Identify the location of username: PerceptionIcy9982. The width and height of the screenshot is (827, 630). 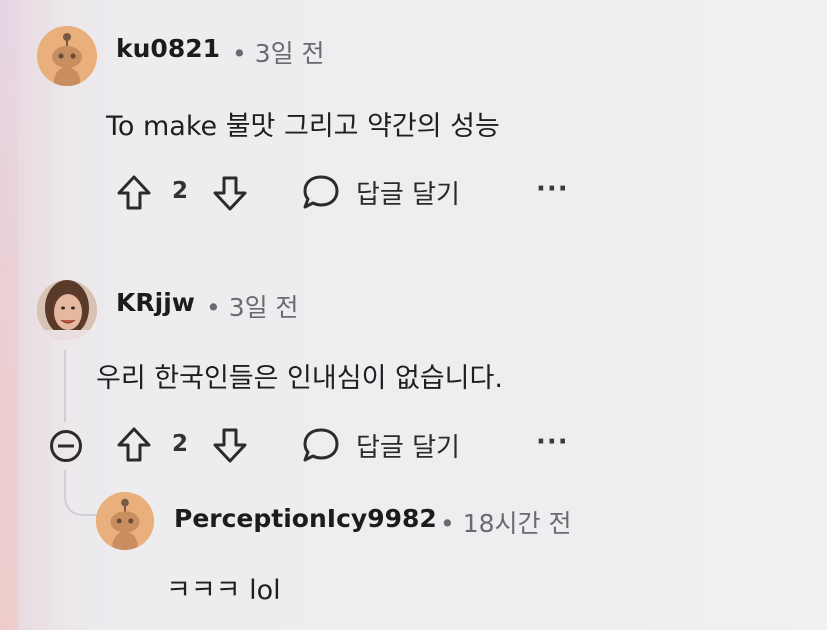
(305, 518).